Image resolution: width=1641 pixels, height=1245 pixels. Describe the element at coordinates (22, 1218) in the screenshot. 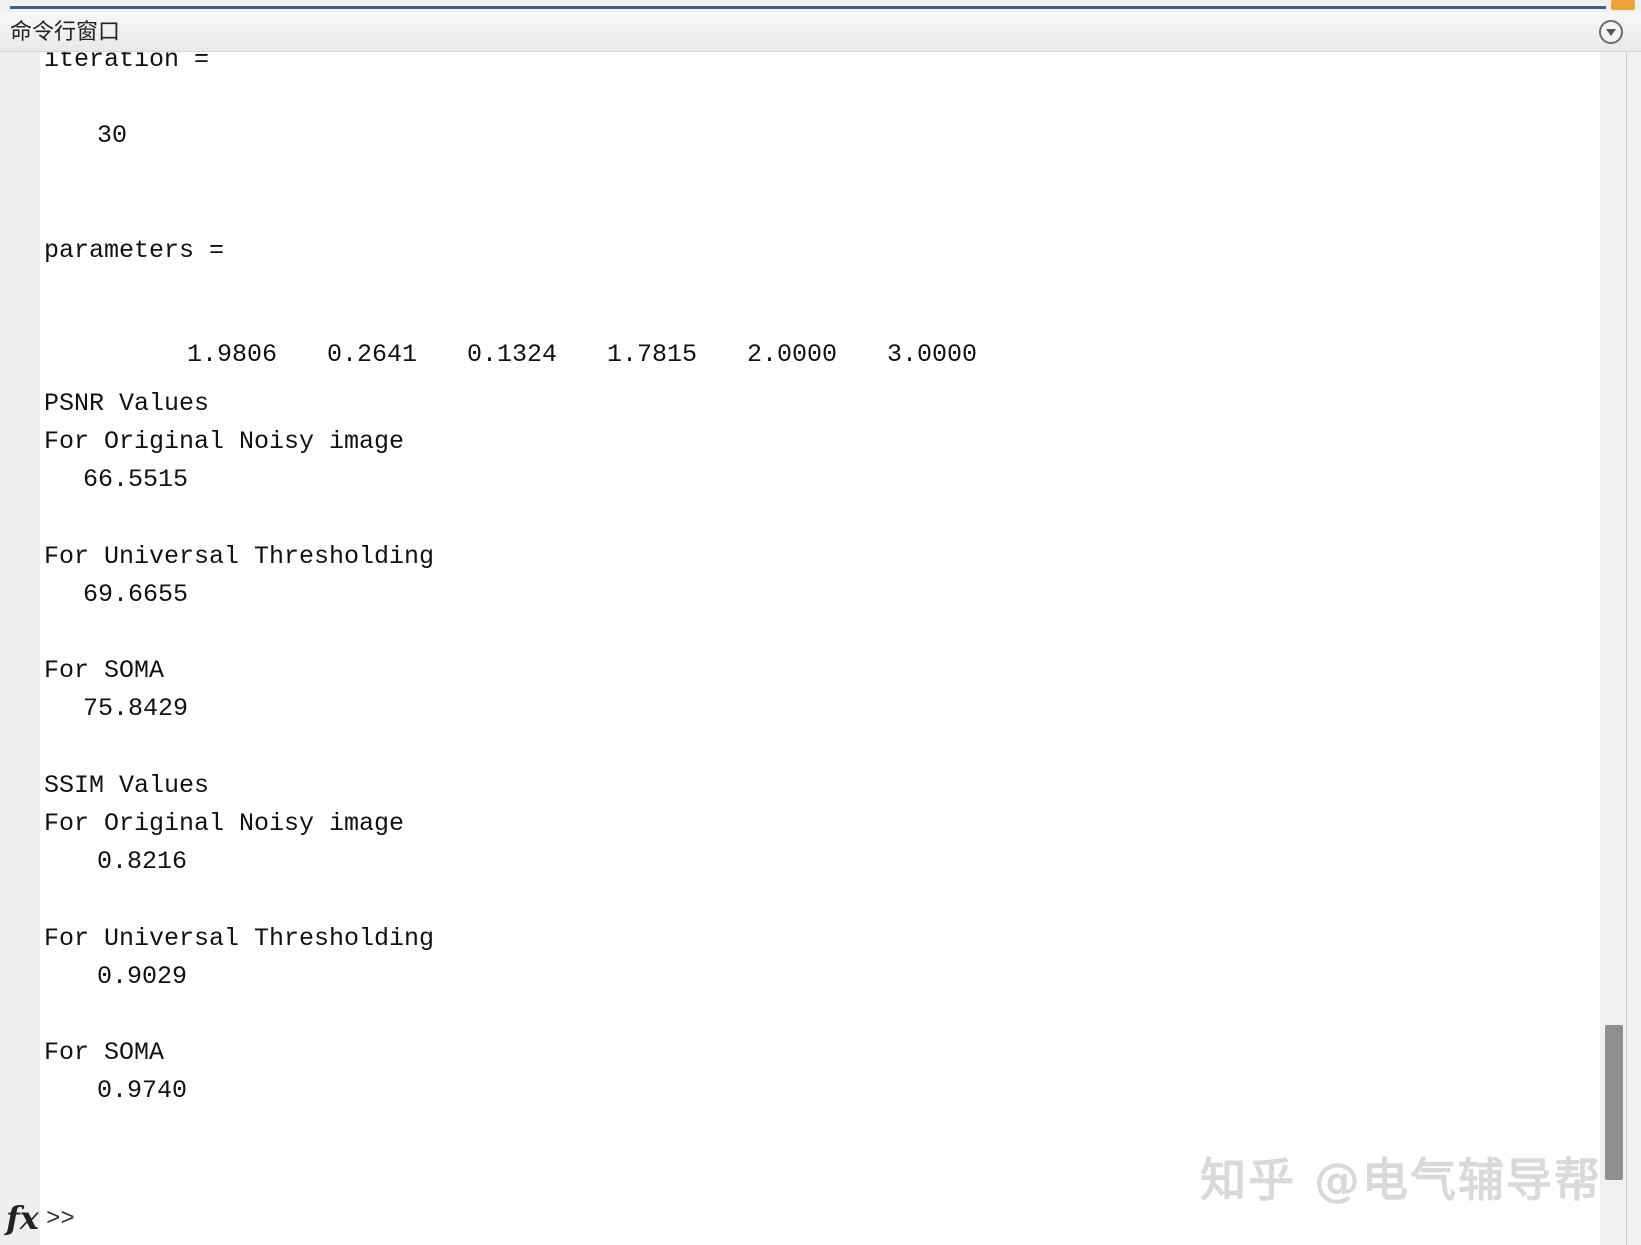

I see `function-browser-icon: fx` at that location.